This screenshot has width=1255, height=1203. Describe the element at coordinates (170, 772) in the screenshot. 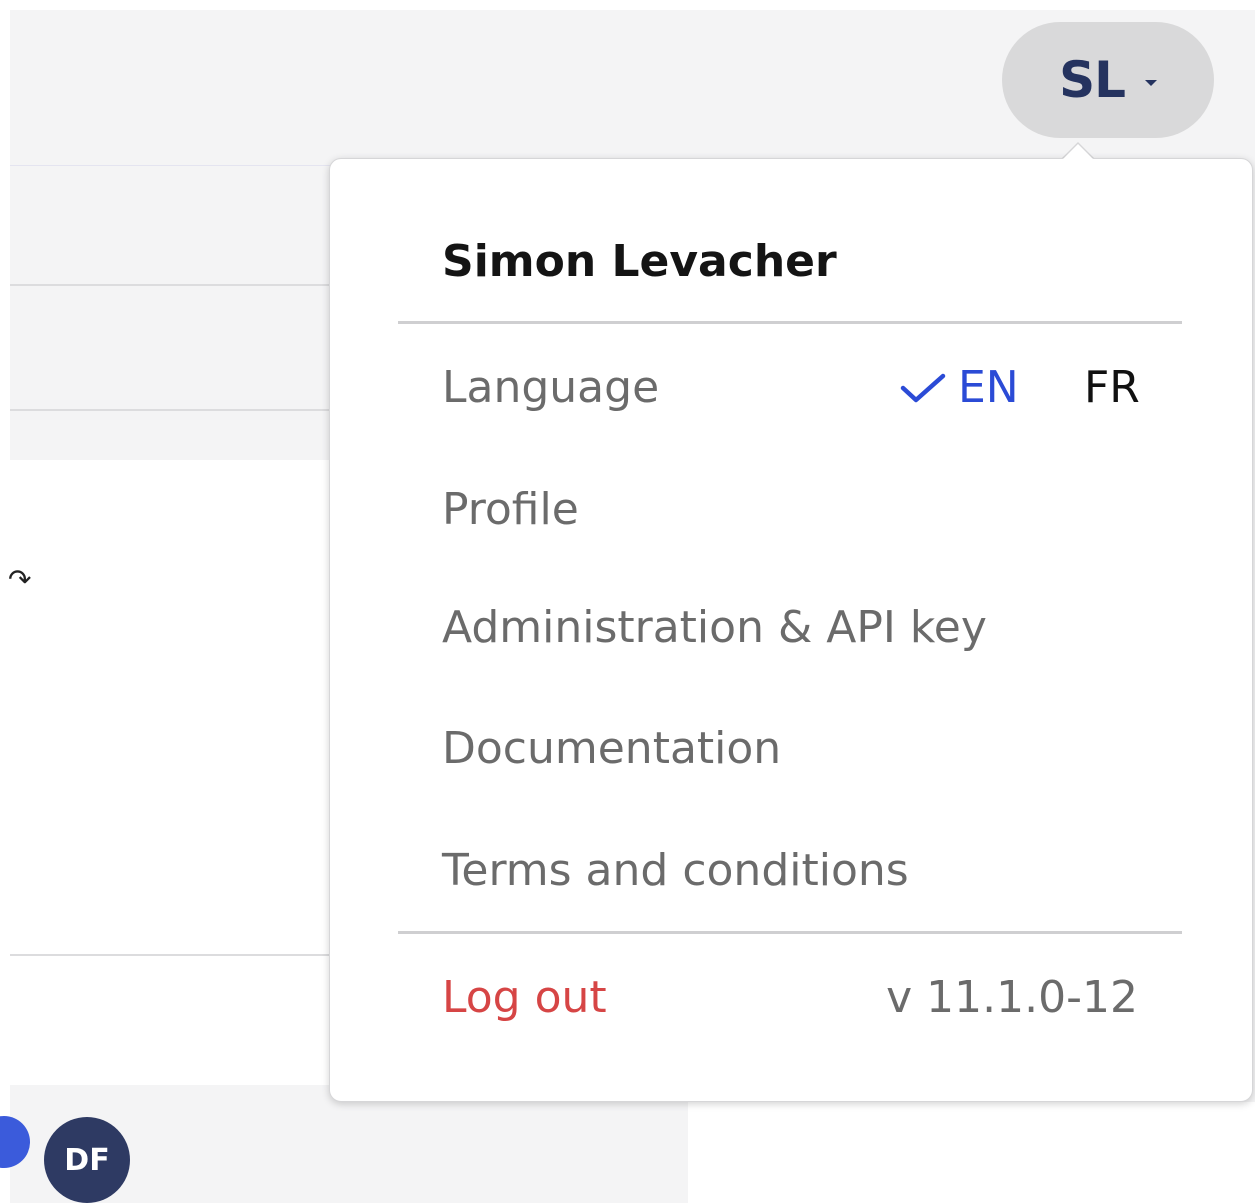

I see `background-content-card` at that location.